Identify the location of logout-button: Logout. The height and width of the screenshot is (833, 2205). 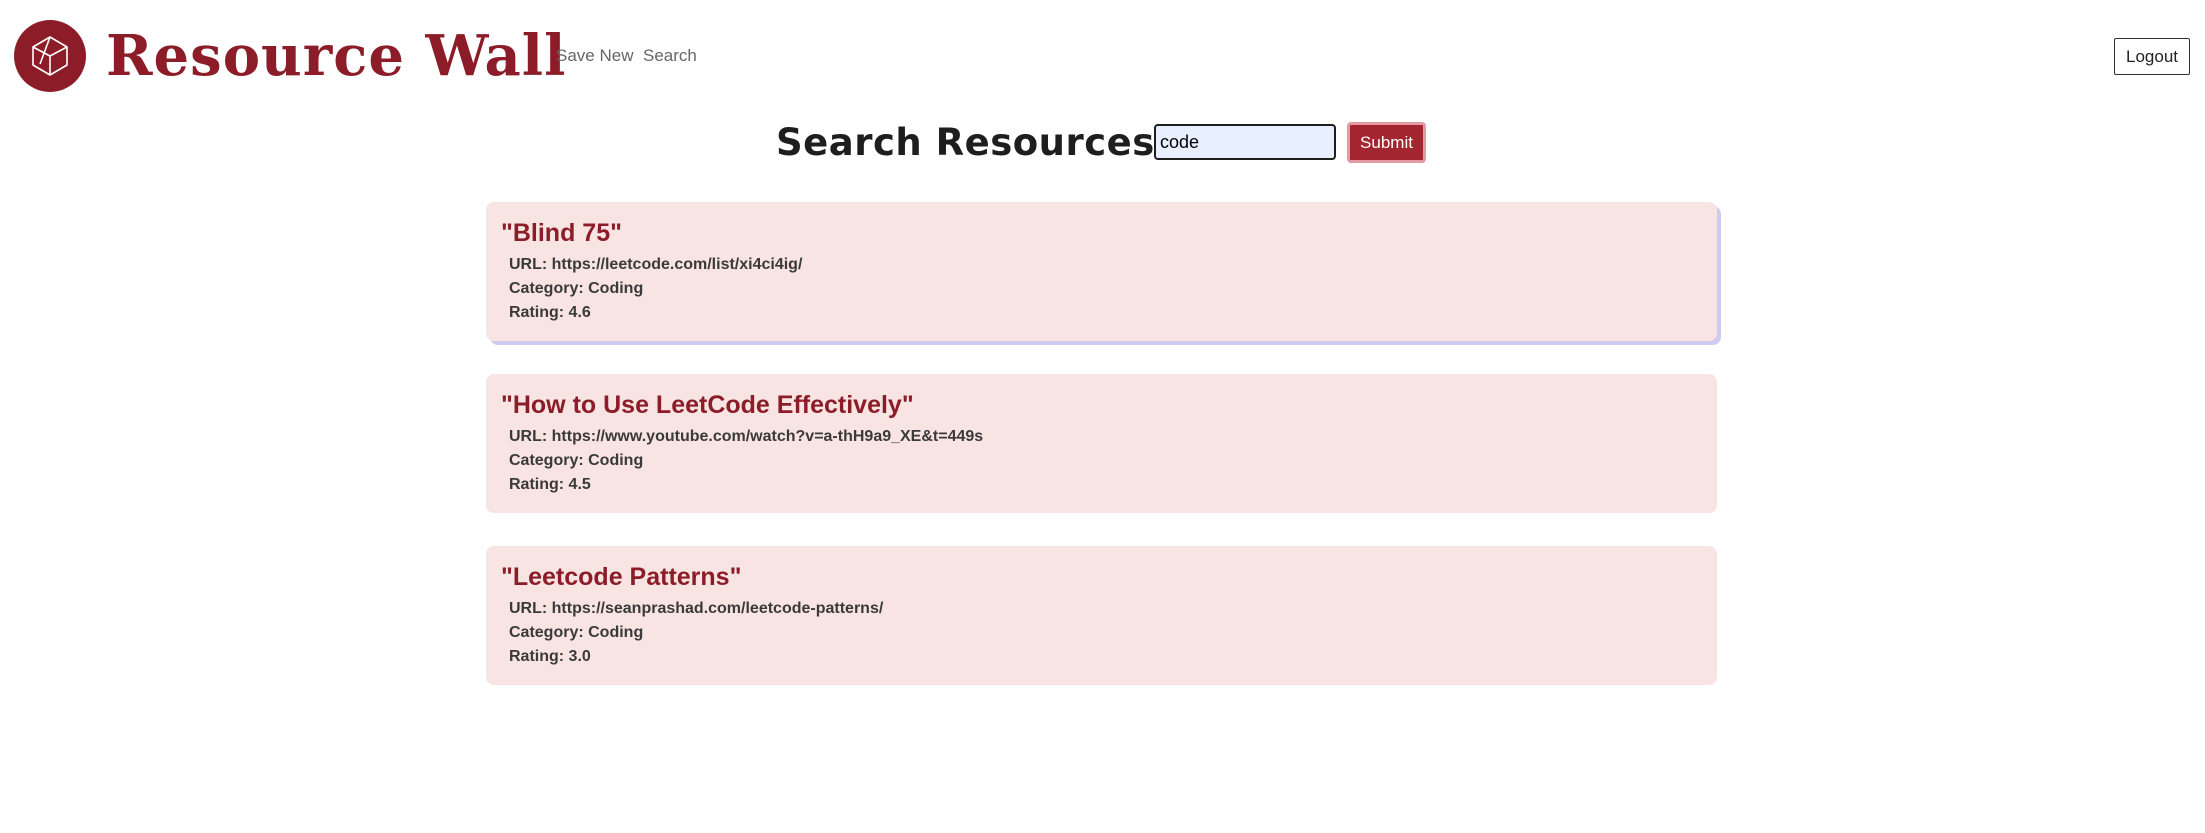
(2152, 56).